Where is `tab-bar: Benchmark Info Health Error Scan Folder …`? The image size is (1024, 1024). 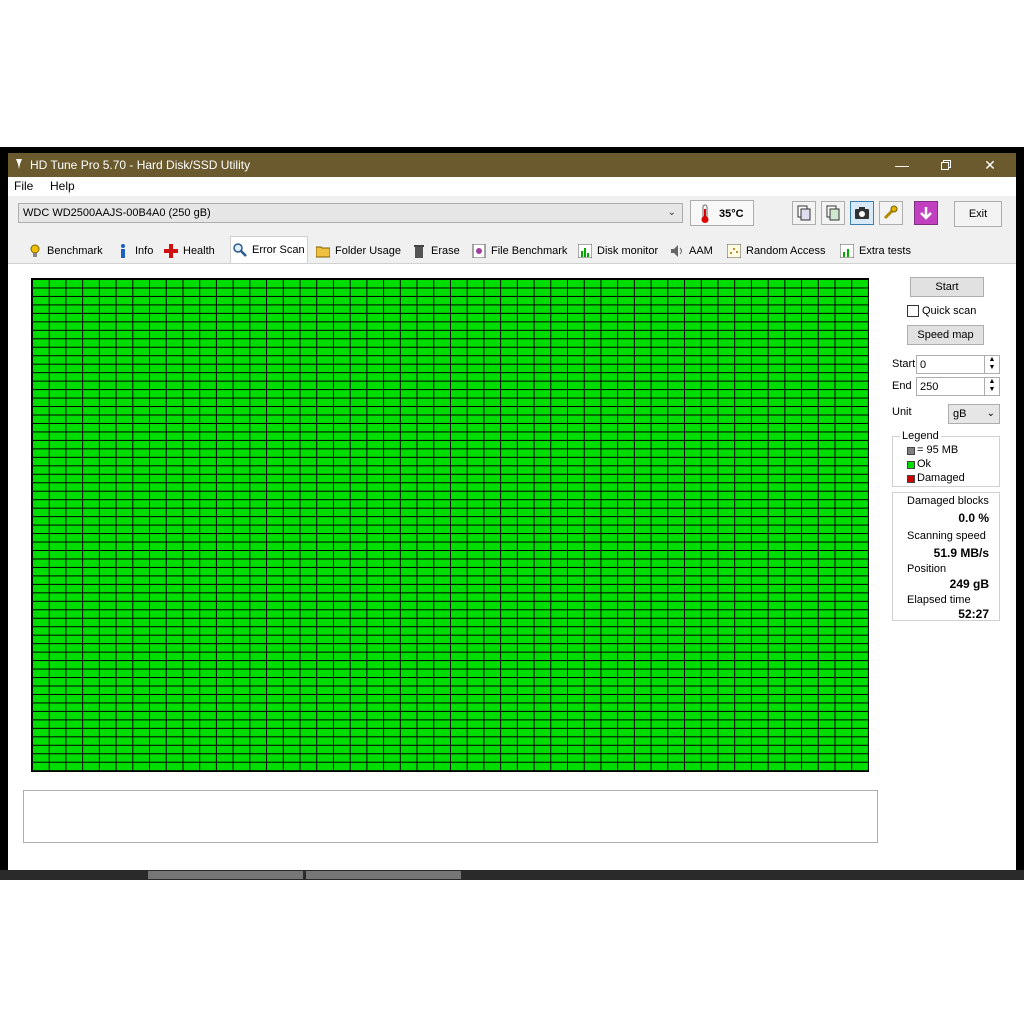
tab-bar: Benchmark Info Health Error Scan Folder … is located at coordinates (519, 249).